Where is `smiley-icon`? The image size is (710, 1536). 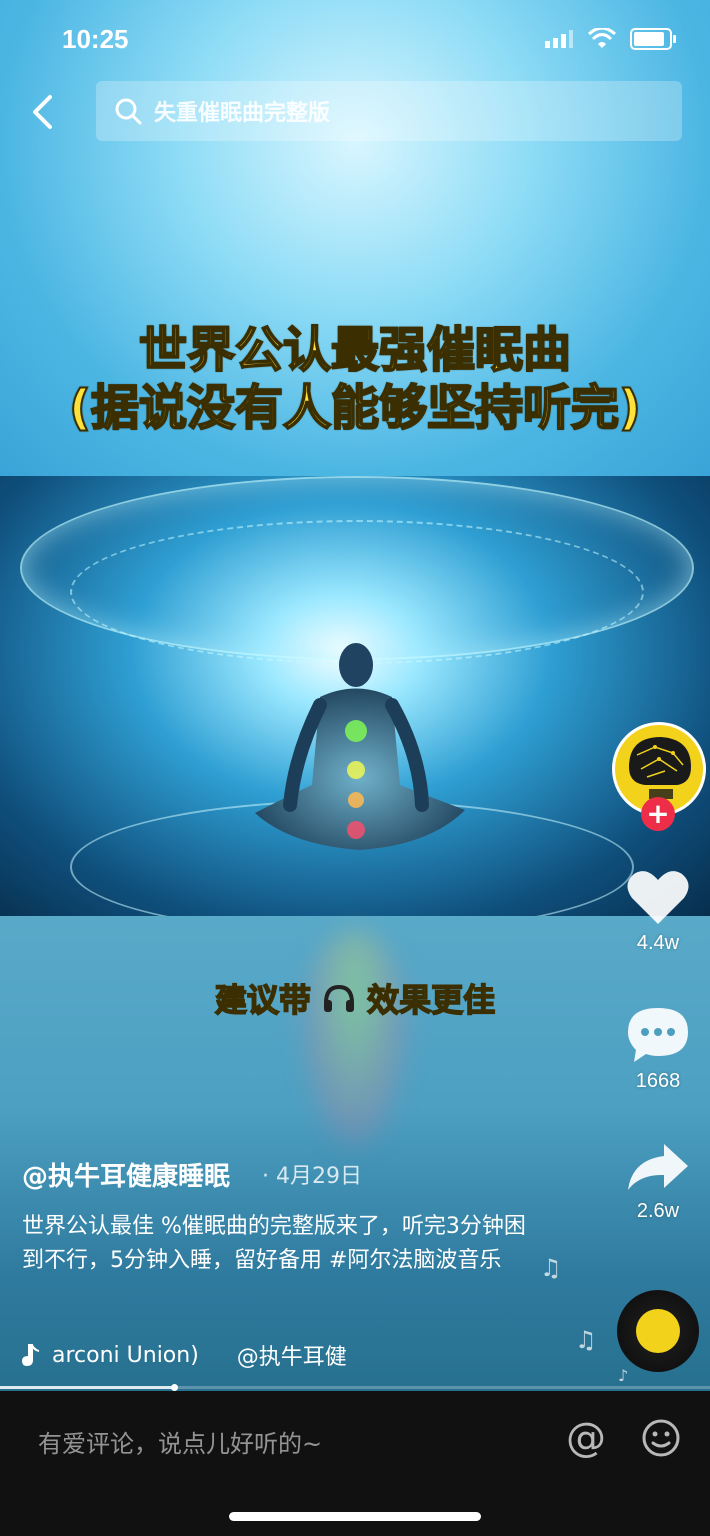
smiley-icon is located at coordinates (661, 1438).